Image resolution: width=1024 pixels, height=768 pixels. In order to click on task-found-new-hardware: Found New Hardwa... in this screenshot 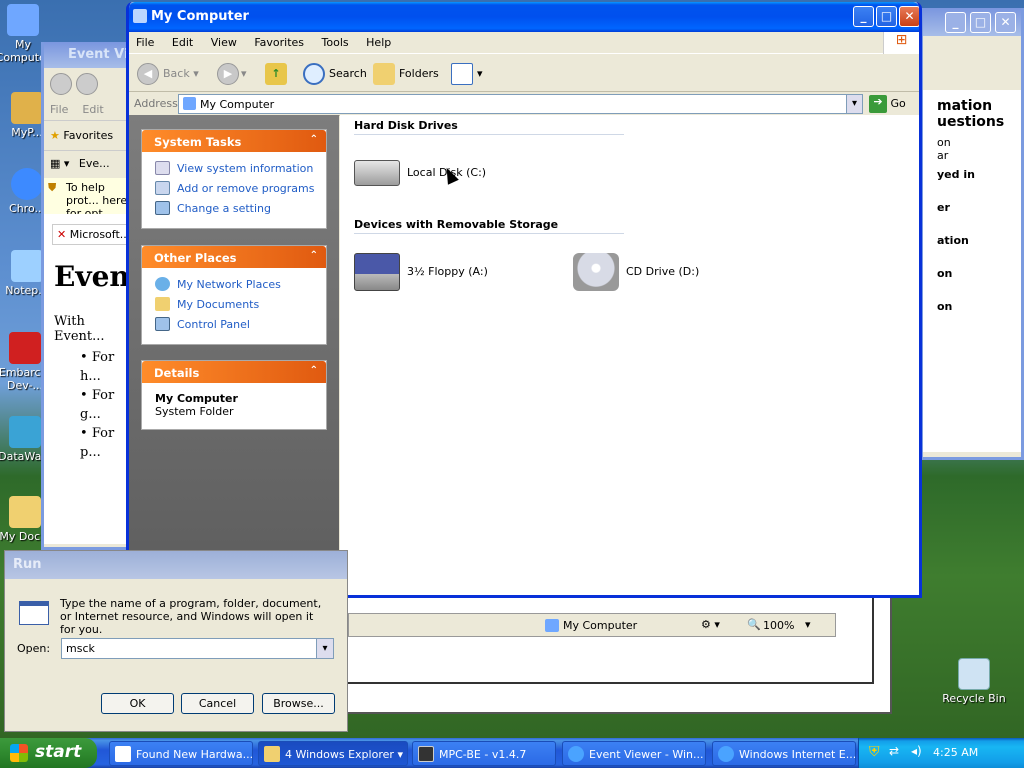, I will do `click(181, 753)`.